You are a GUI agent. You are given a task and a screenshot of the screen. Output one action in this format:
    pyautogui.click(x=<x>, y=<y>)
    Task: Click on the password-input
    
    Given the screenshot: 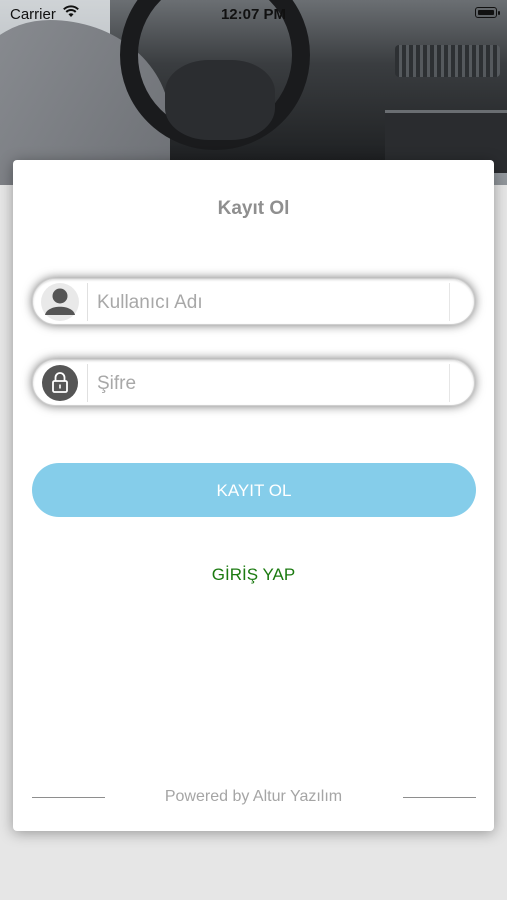 What is the action you would take?
    pyautogui.click(x=262, y=384)
    